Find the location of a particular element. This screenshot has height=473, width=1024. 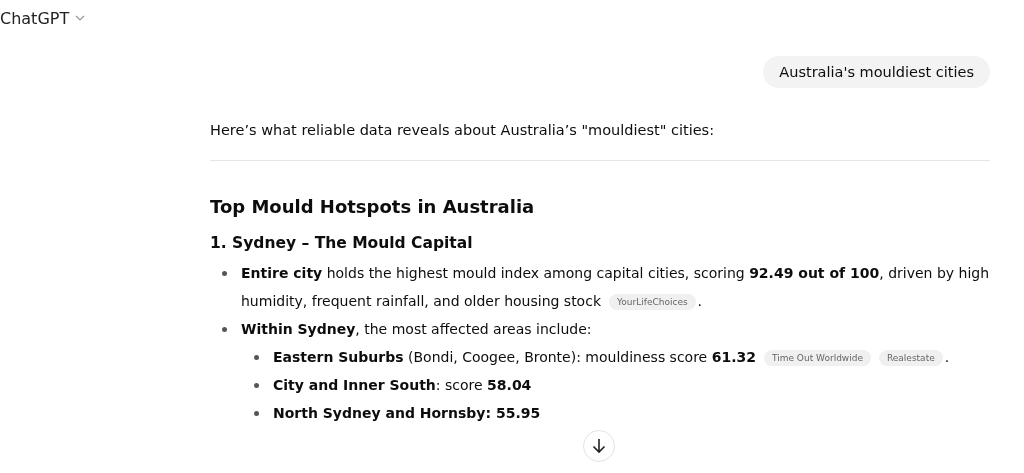

subsection-heading: 1. Sydney – The Mould Capital is located at coordinates (342, 243).